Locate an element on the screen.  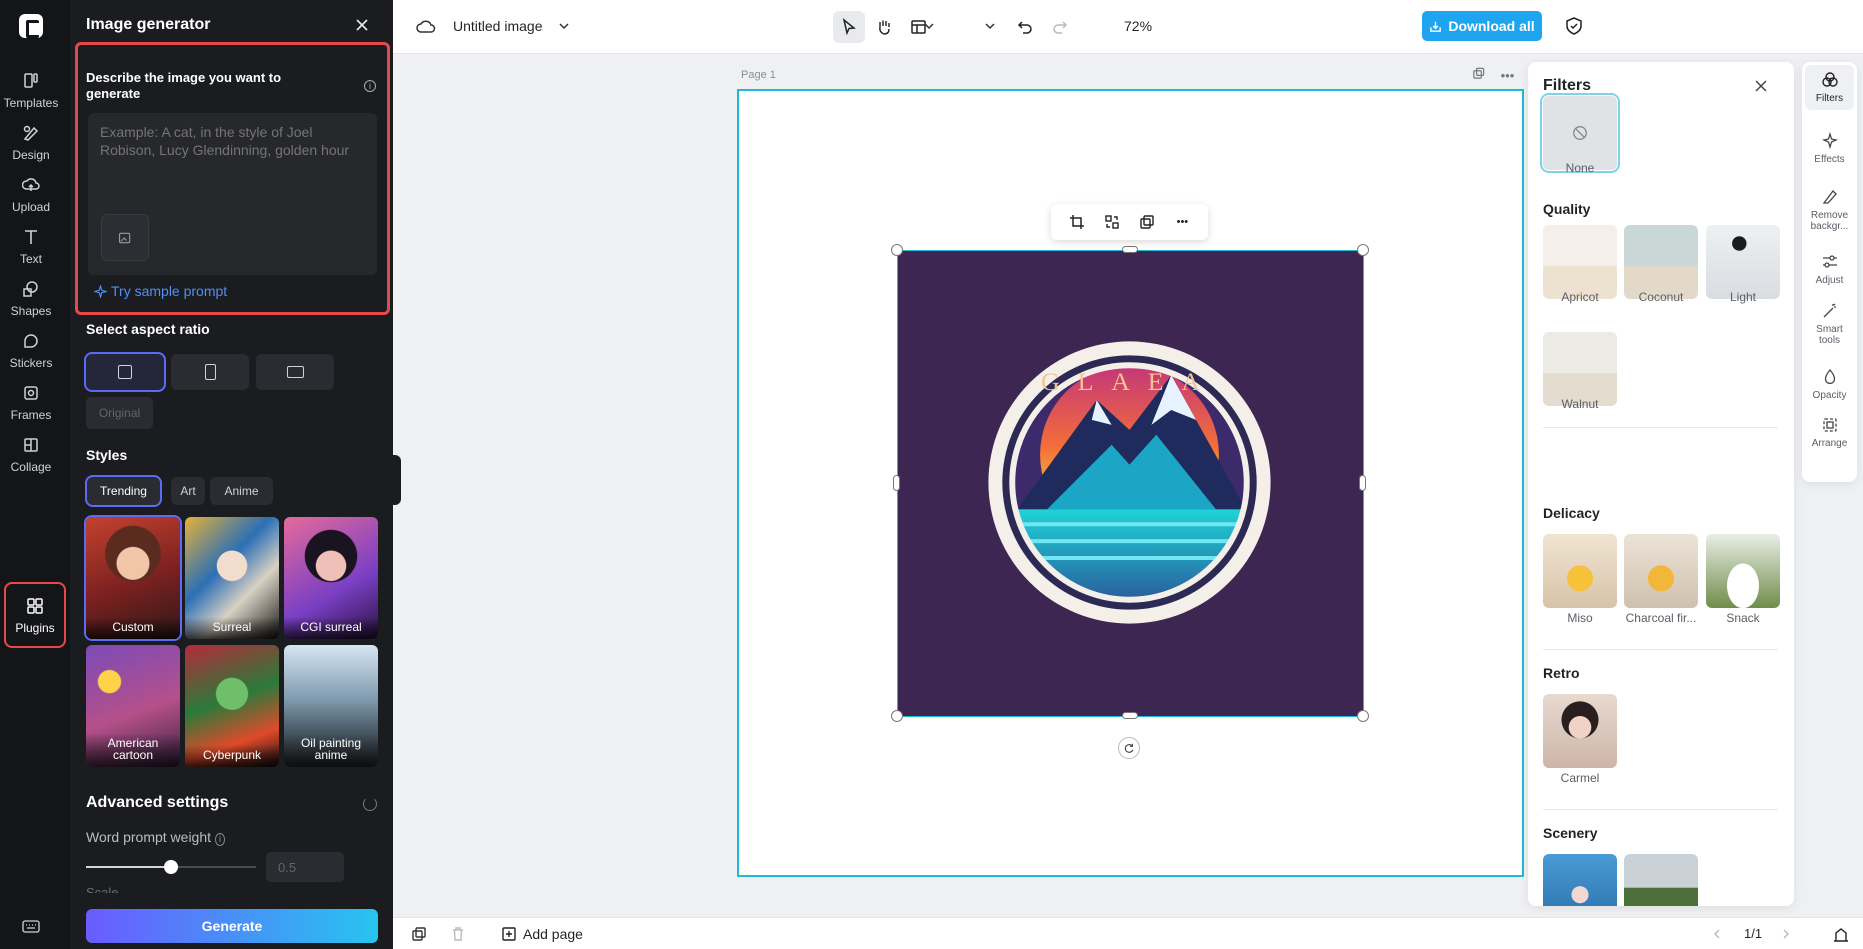
rail-item-upload: Upload is located at coordinates (31, 194).